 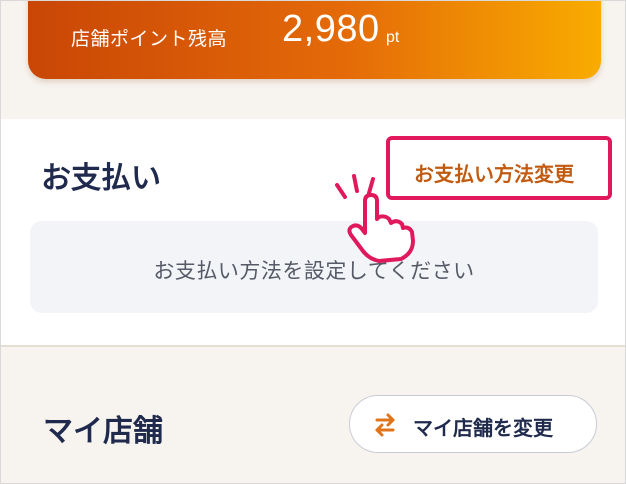 I want to click on payment-title: お支払い, so click(x=101, y=178).